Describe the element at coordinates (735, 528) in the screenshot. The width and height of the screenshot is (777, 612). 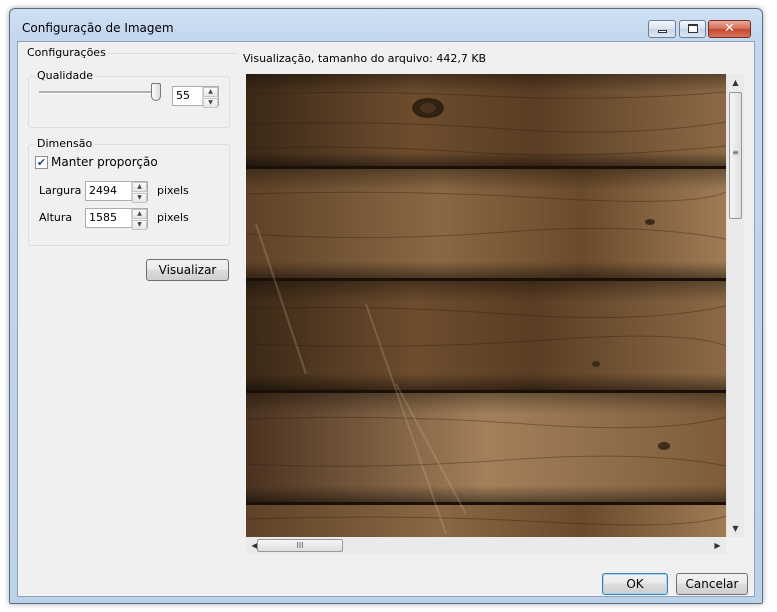
I see `scroll-down-icon: ▼` at that location.